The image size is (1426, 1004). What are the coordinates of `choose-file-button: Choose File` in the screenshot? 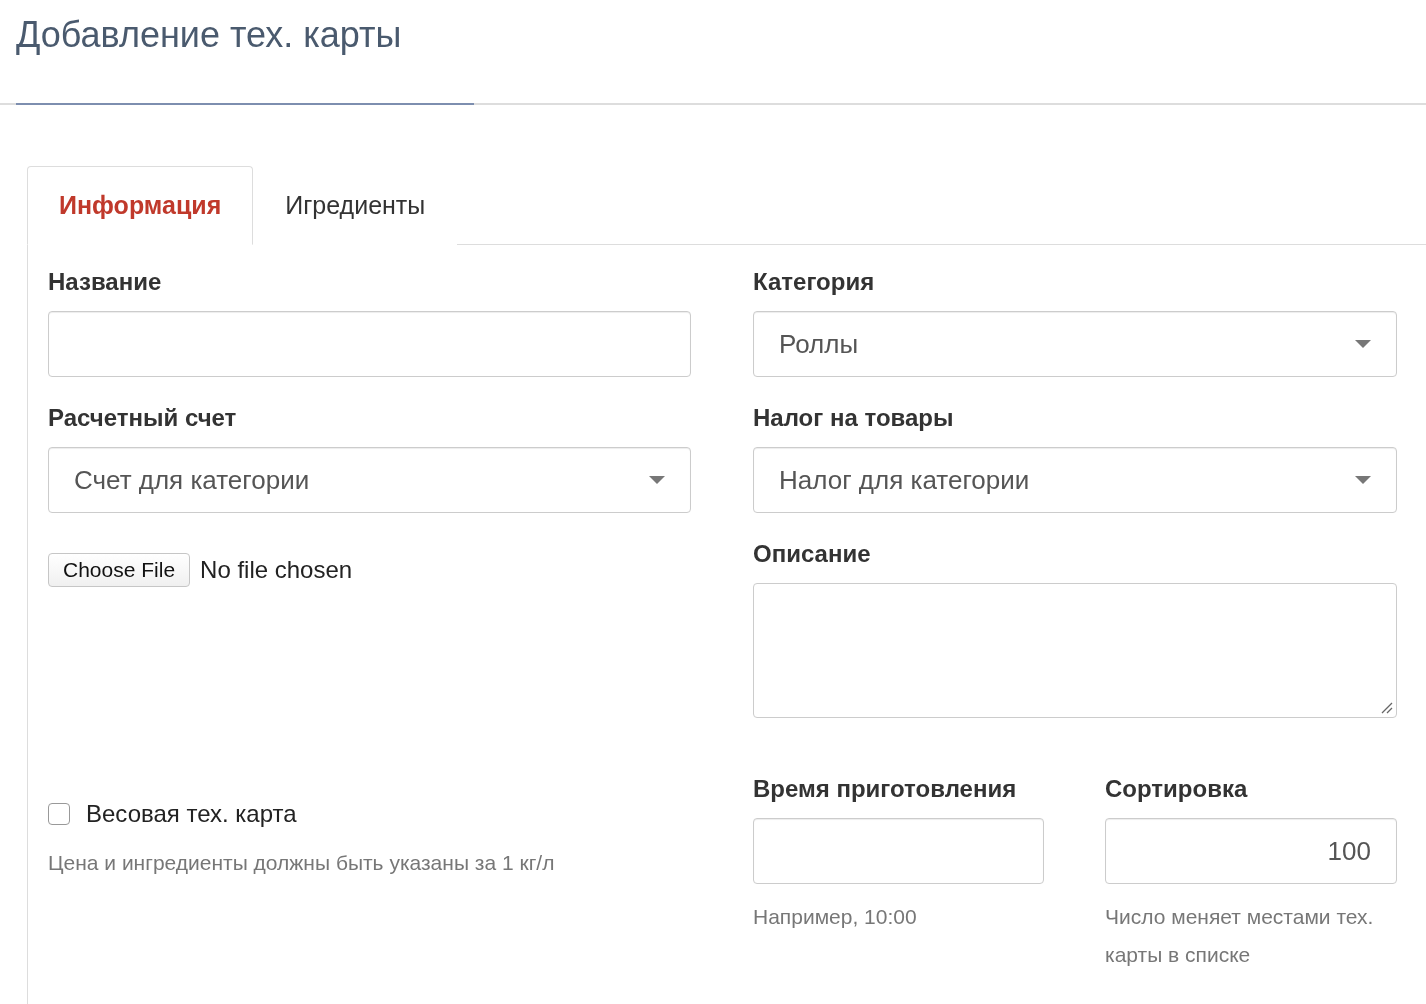 It's located at (119, 570).